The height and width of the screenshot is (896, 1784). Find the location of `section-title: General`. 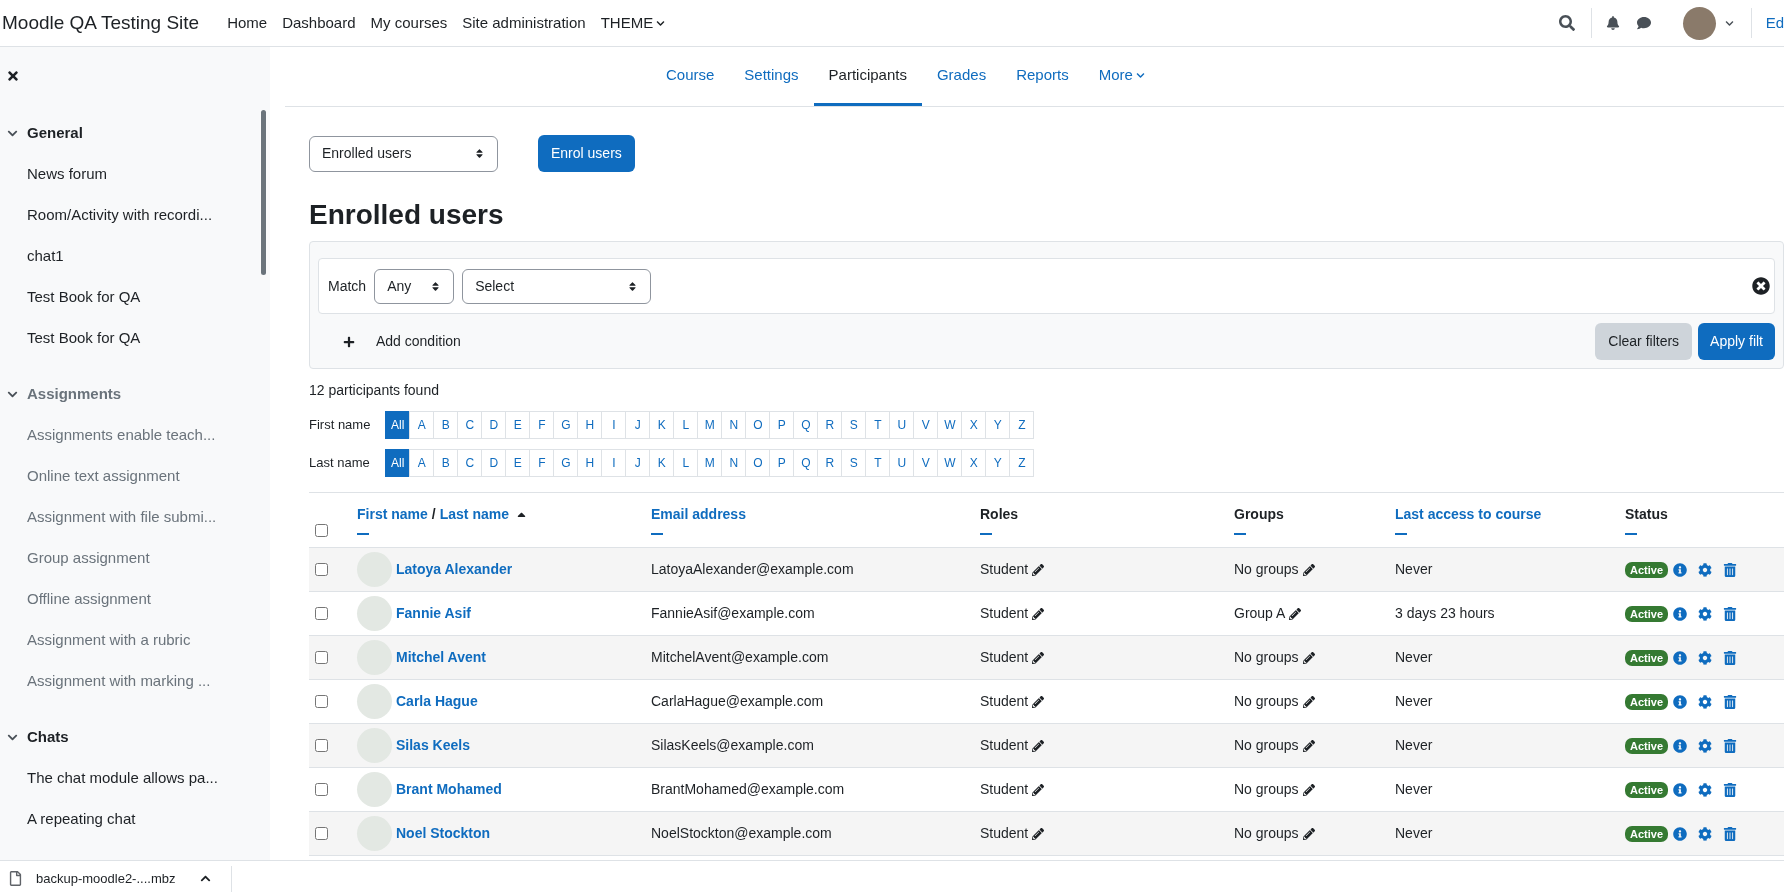

section-title: General is located at coordinates (55, 133).